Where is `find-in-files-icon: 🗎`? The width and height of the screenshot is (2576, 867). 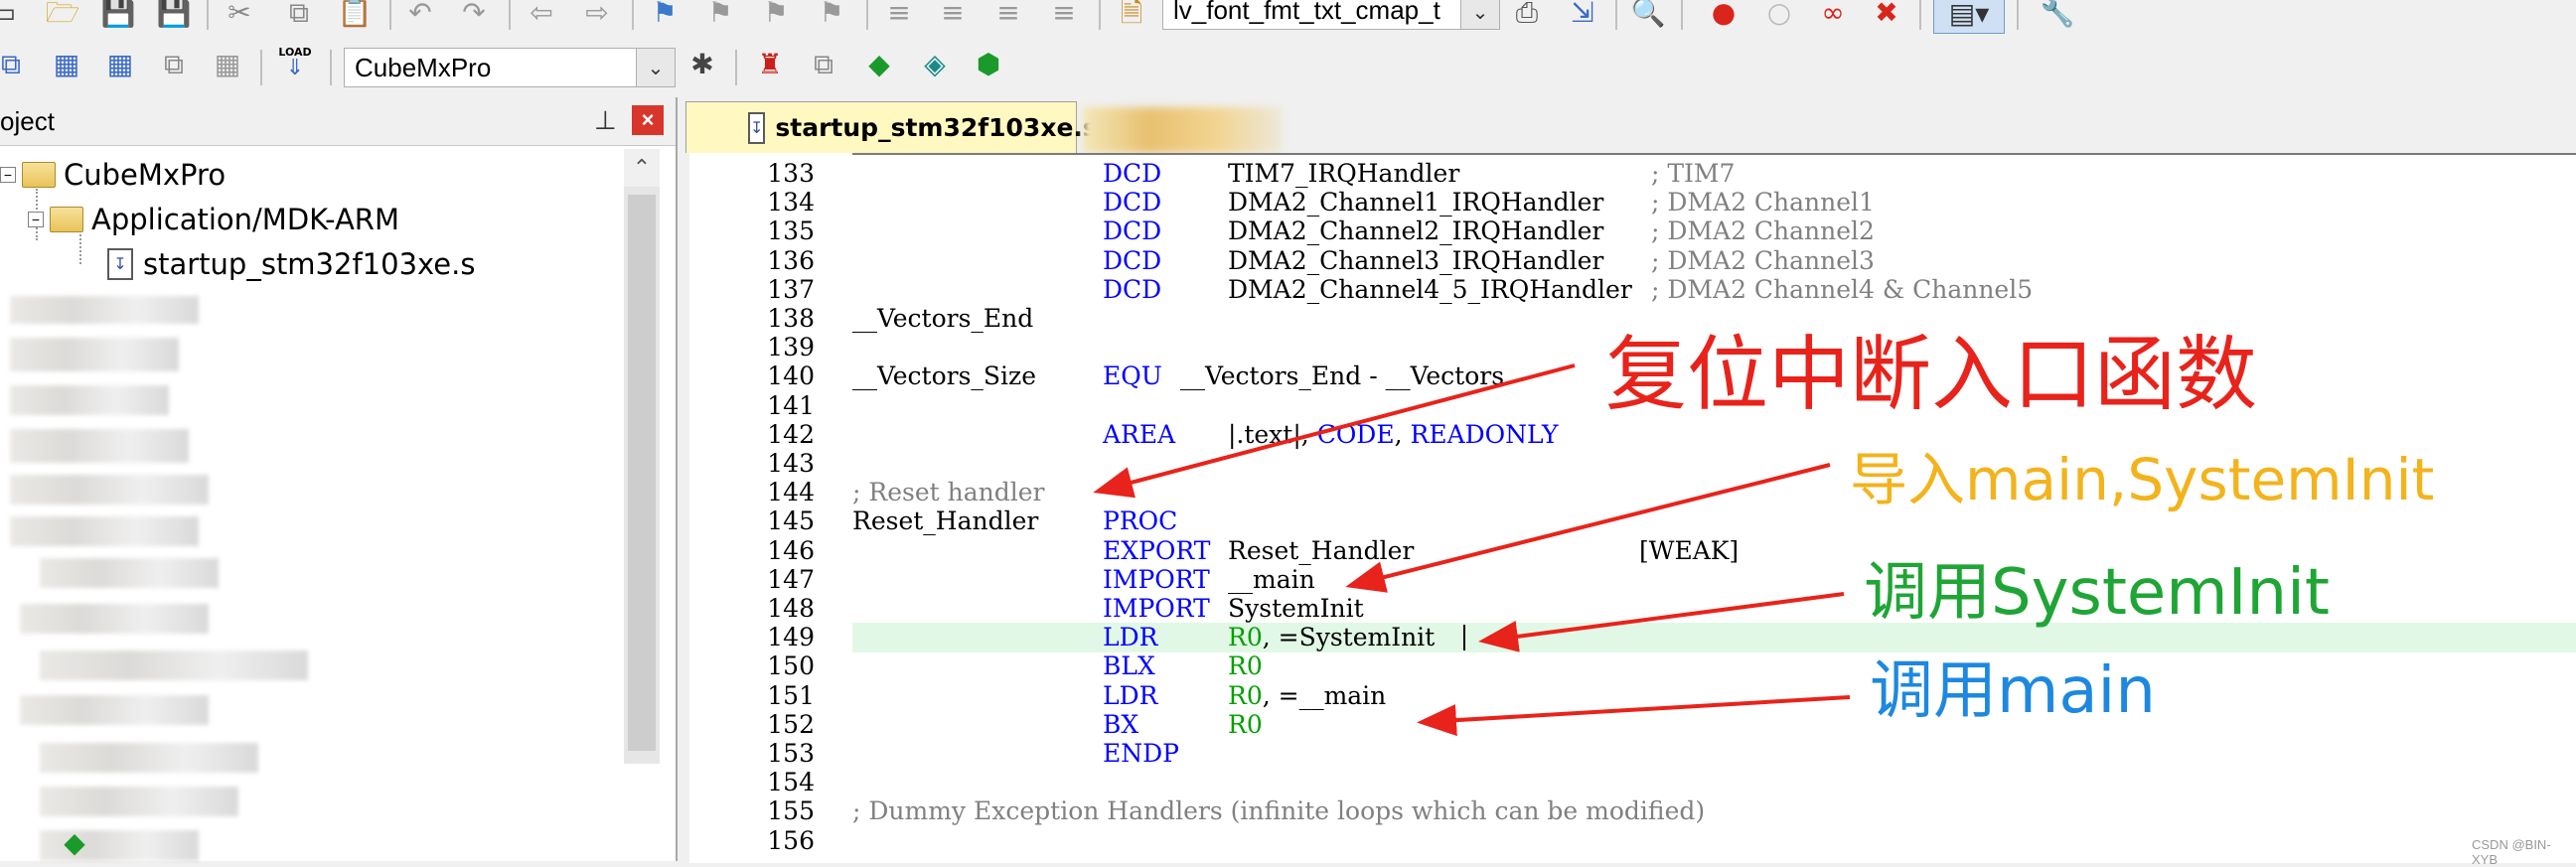 find-in-files-icon: 🗎 is located at coordinates (1131, 16).